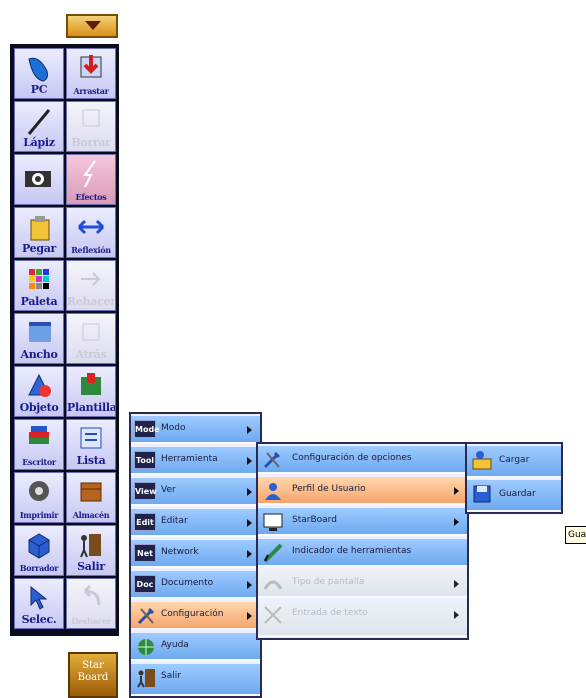 This screenshot has width=586, height=698. What do you see at coordinates (195, 585) in the screenshot?
I see `menu-item-documento: Doc Documento` at bounding box center [195, 585].